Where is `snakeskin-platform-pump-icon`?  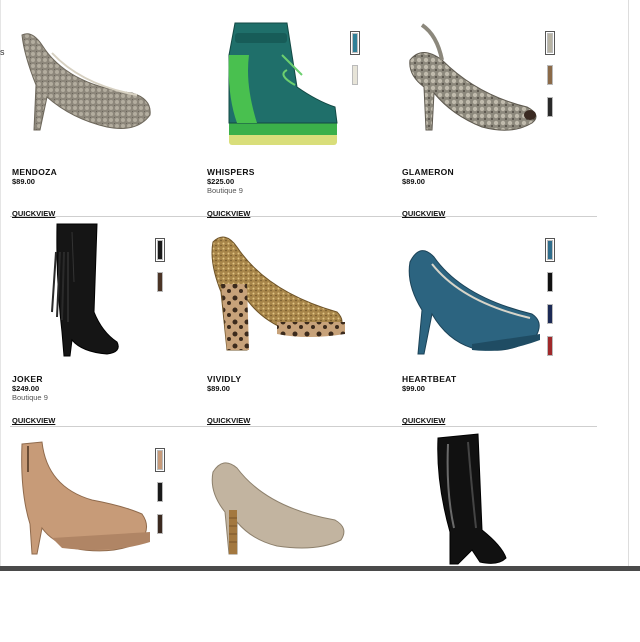
snakeskin-platform-pump-icon is located at coordinates (86, 82).